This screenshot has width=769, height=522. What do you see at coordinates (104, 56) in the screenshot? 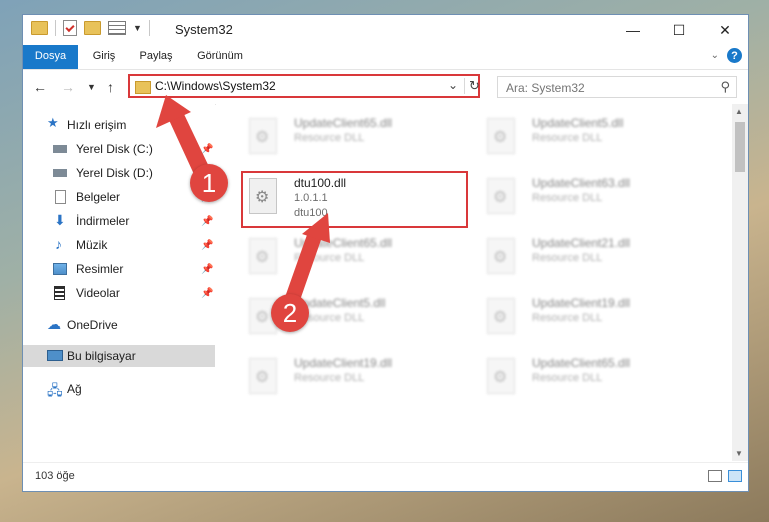
I see `tab-home: Giriş` at bounding box center [104, 56].